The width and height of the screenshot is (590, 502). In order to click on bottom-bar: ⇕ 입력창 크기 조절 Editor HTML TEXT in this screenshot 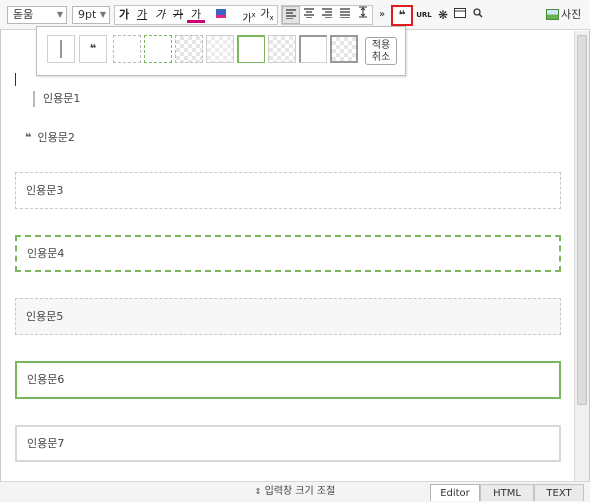, I will do `click(295, 491)`.